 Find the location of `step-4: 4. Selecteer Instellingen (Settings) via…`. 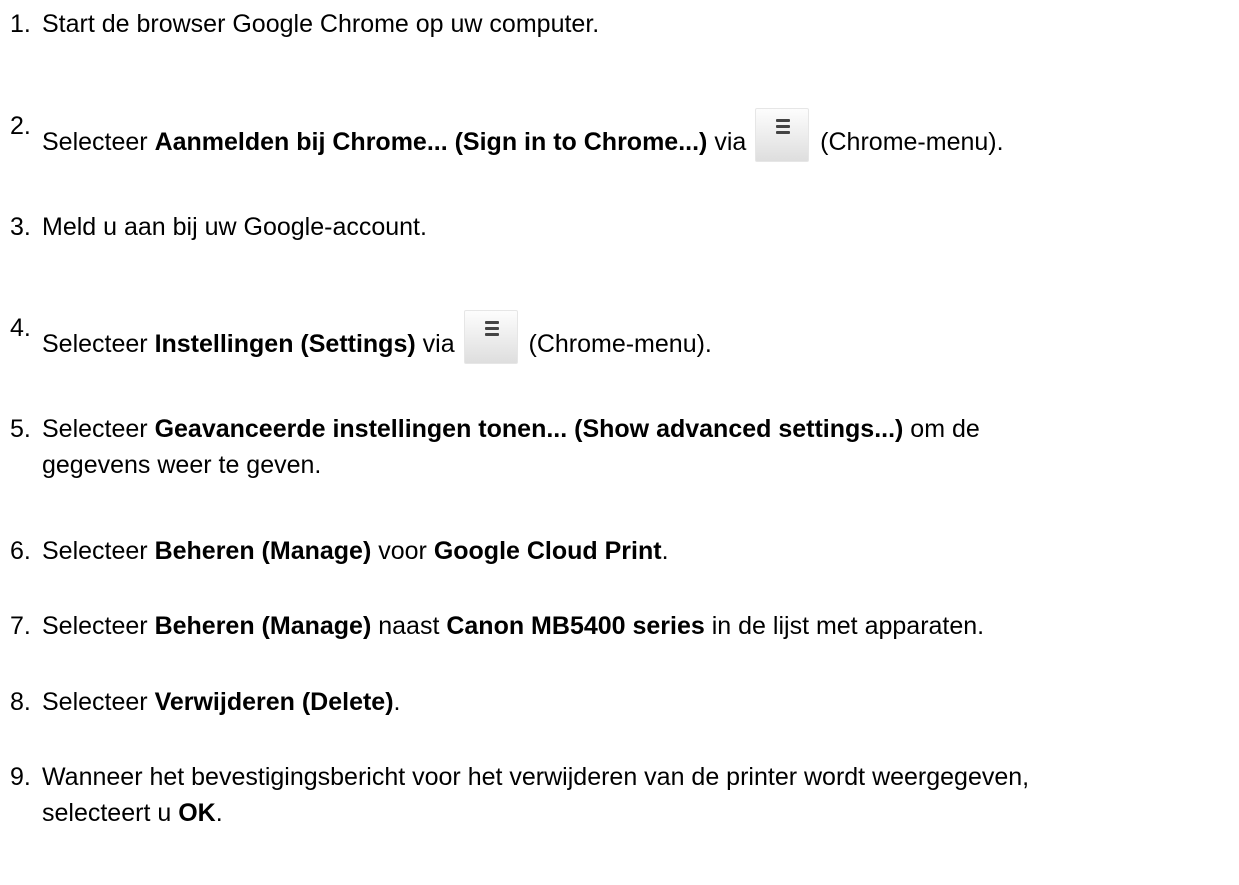

step-4: 4. Selecteer Instellingen (Settings) via… is located at coordinates (361, 337).